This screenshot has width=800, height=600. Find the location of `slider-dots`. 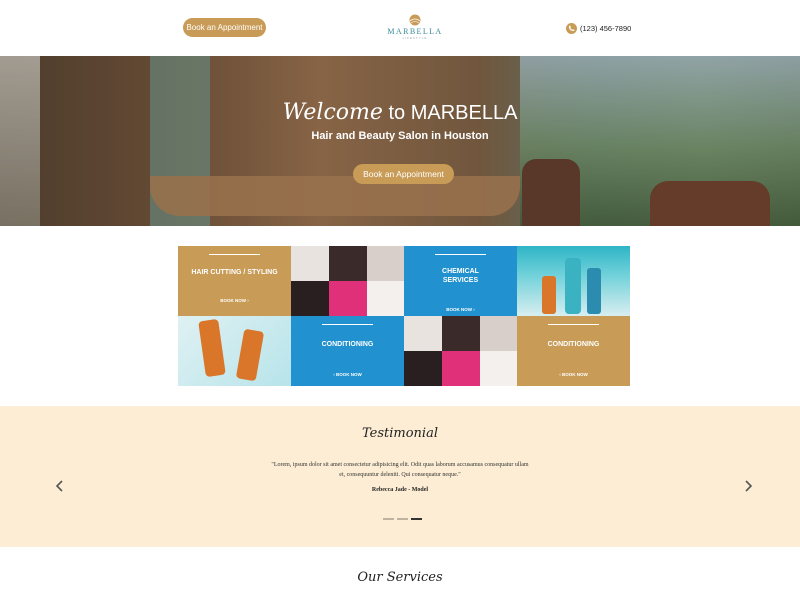

slider-dots is located at coordinates (402, 519).